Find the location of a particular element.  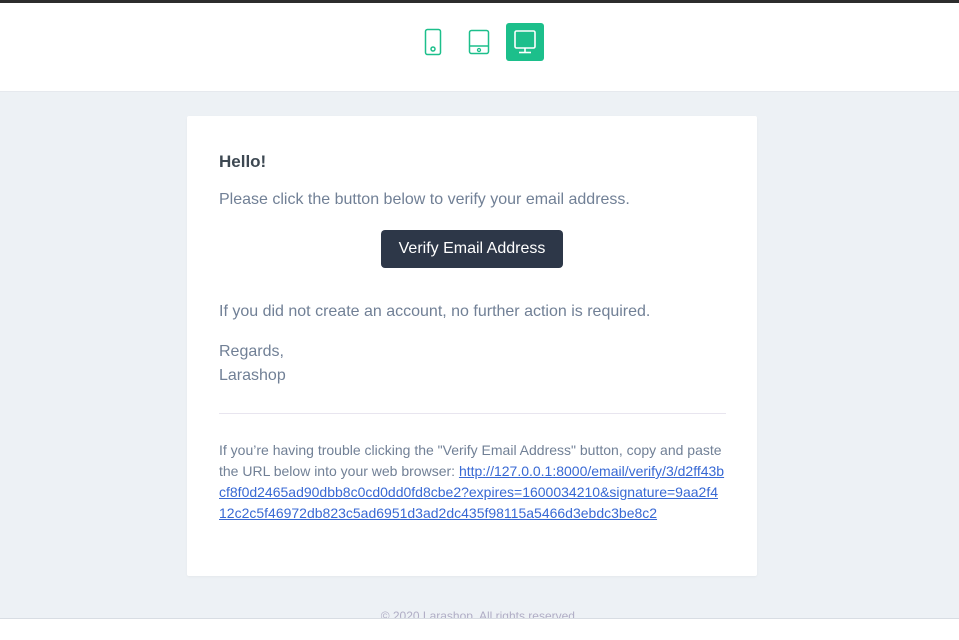

desktop-view-button is located at coordinates (525, 42).